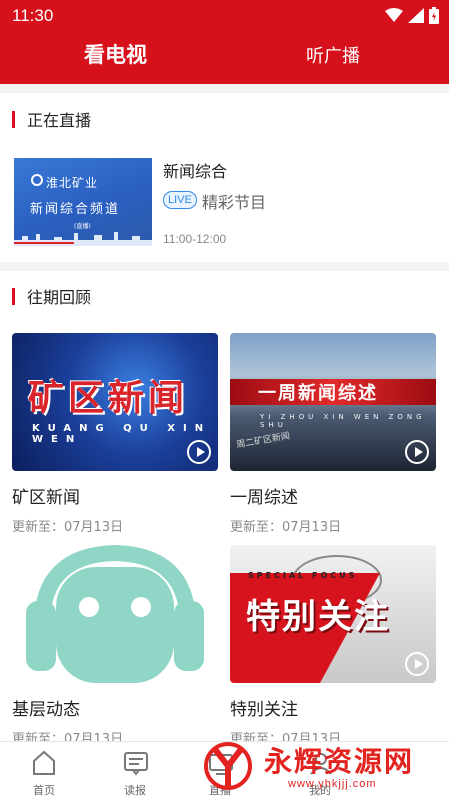  Describe the element at coordinates (234, 202) in the screenshot. I see `live-program-name: 精彩节目` at that location.